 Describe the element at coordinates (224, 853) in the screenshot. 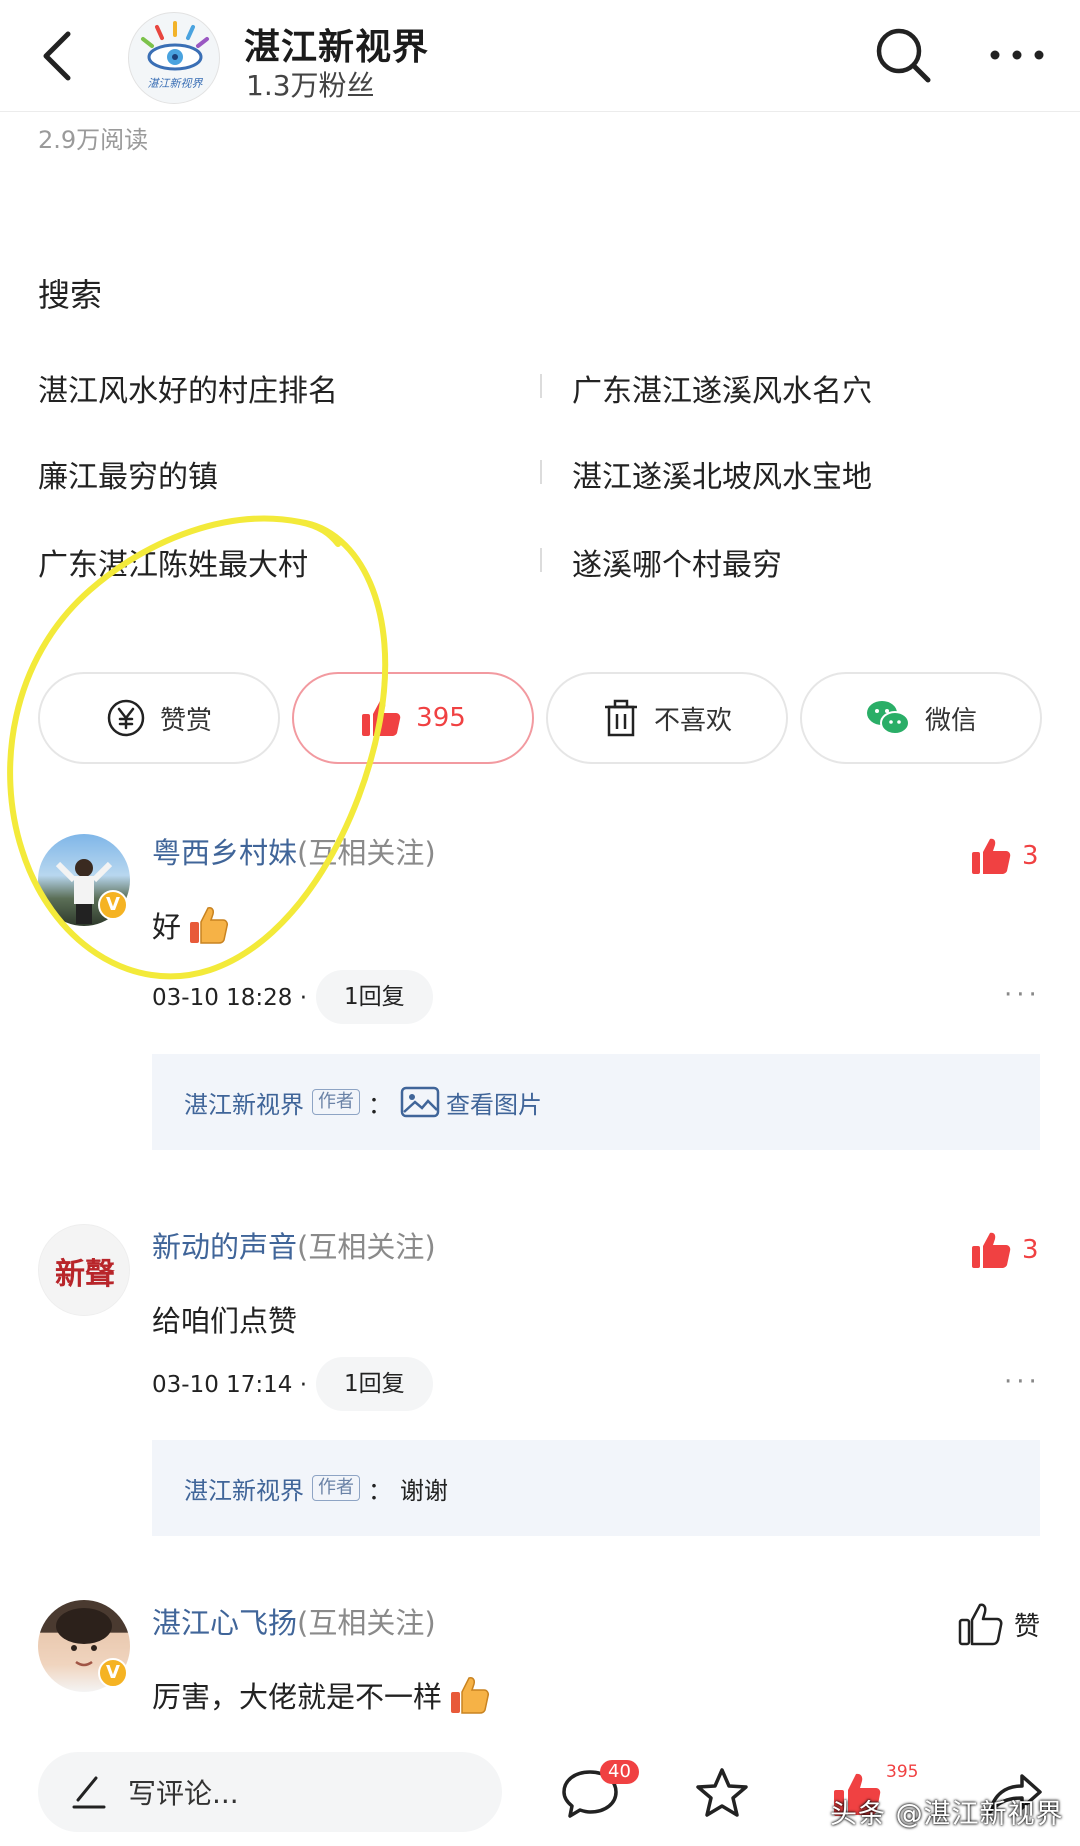

I see `commenter-name-text: 粤西乡村妹` at that location.